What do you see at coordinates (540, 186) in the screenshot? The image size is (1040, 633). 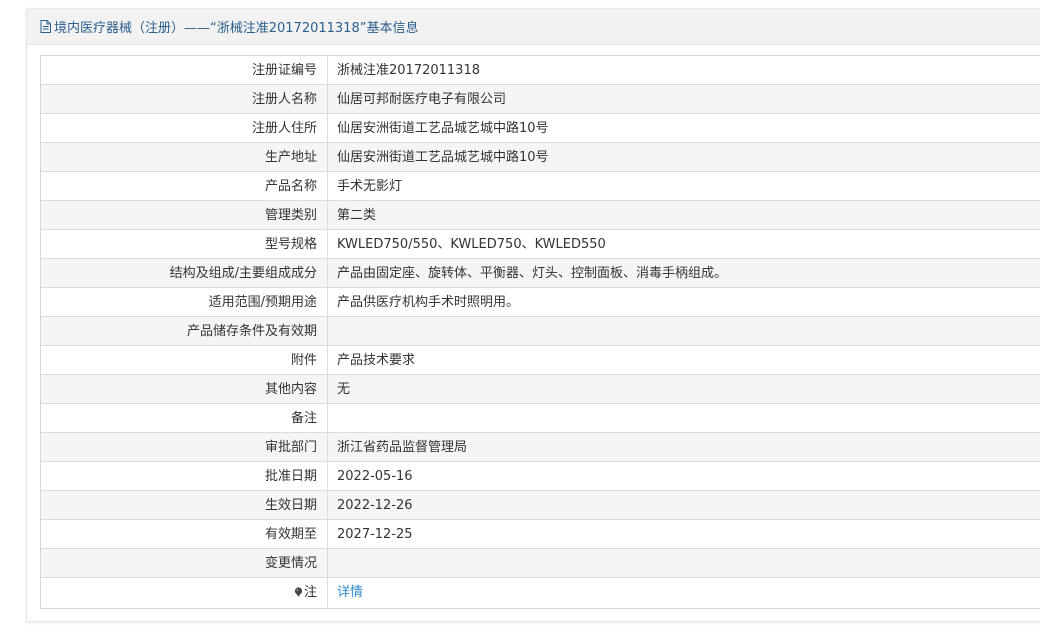 I see `table-row: 产品名称 手术无影灯` at bounding box center [540, 186].